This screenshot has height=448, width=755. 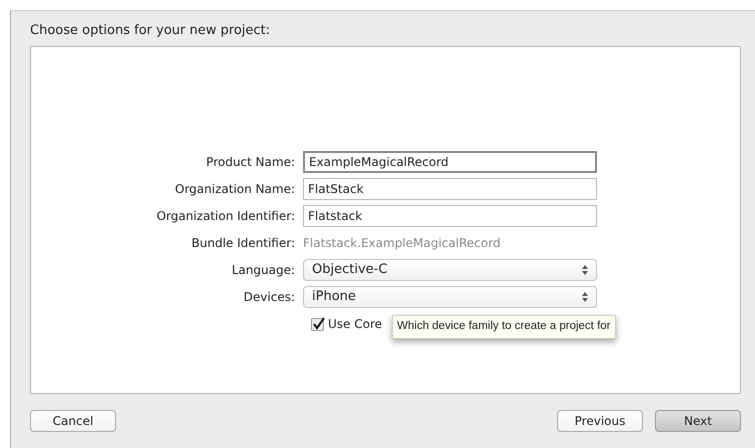 What do you see at coordinates (243, 243) in the screenshot?
I see `field-label: Bundle Identifier:` at bounding box center [243, 243].